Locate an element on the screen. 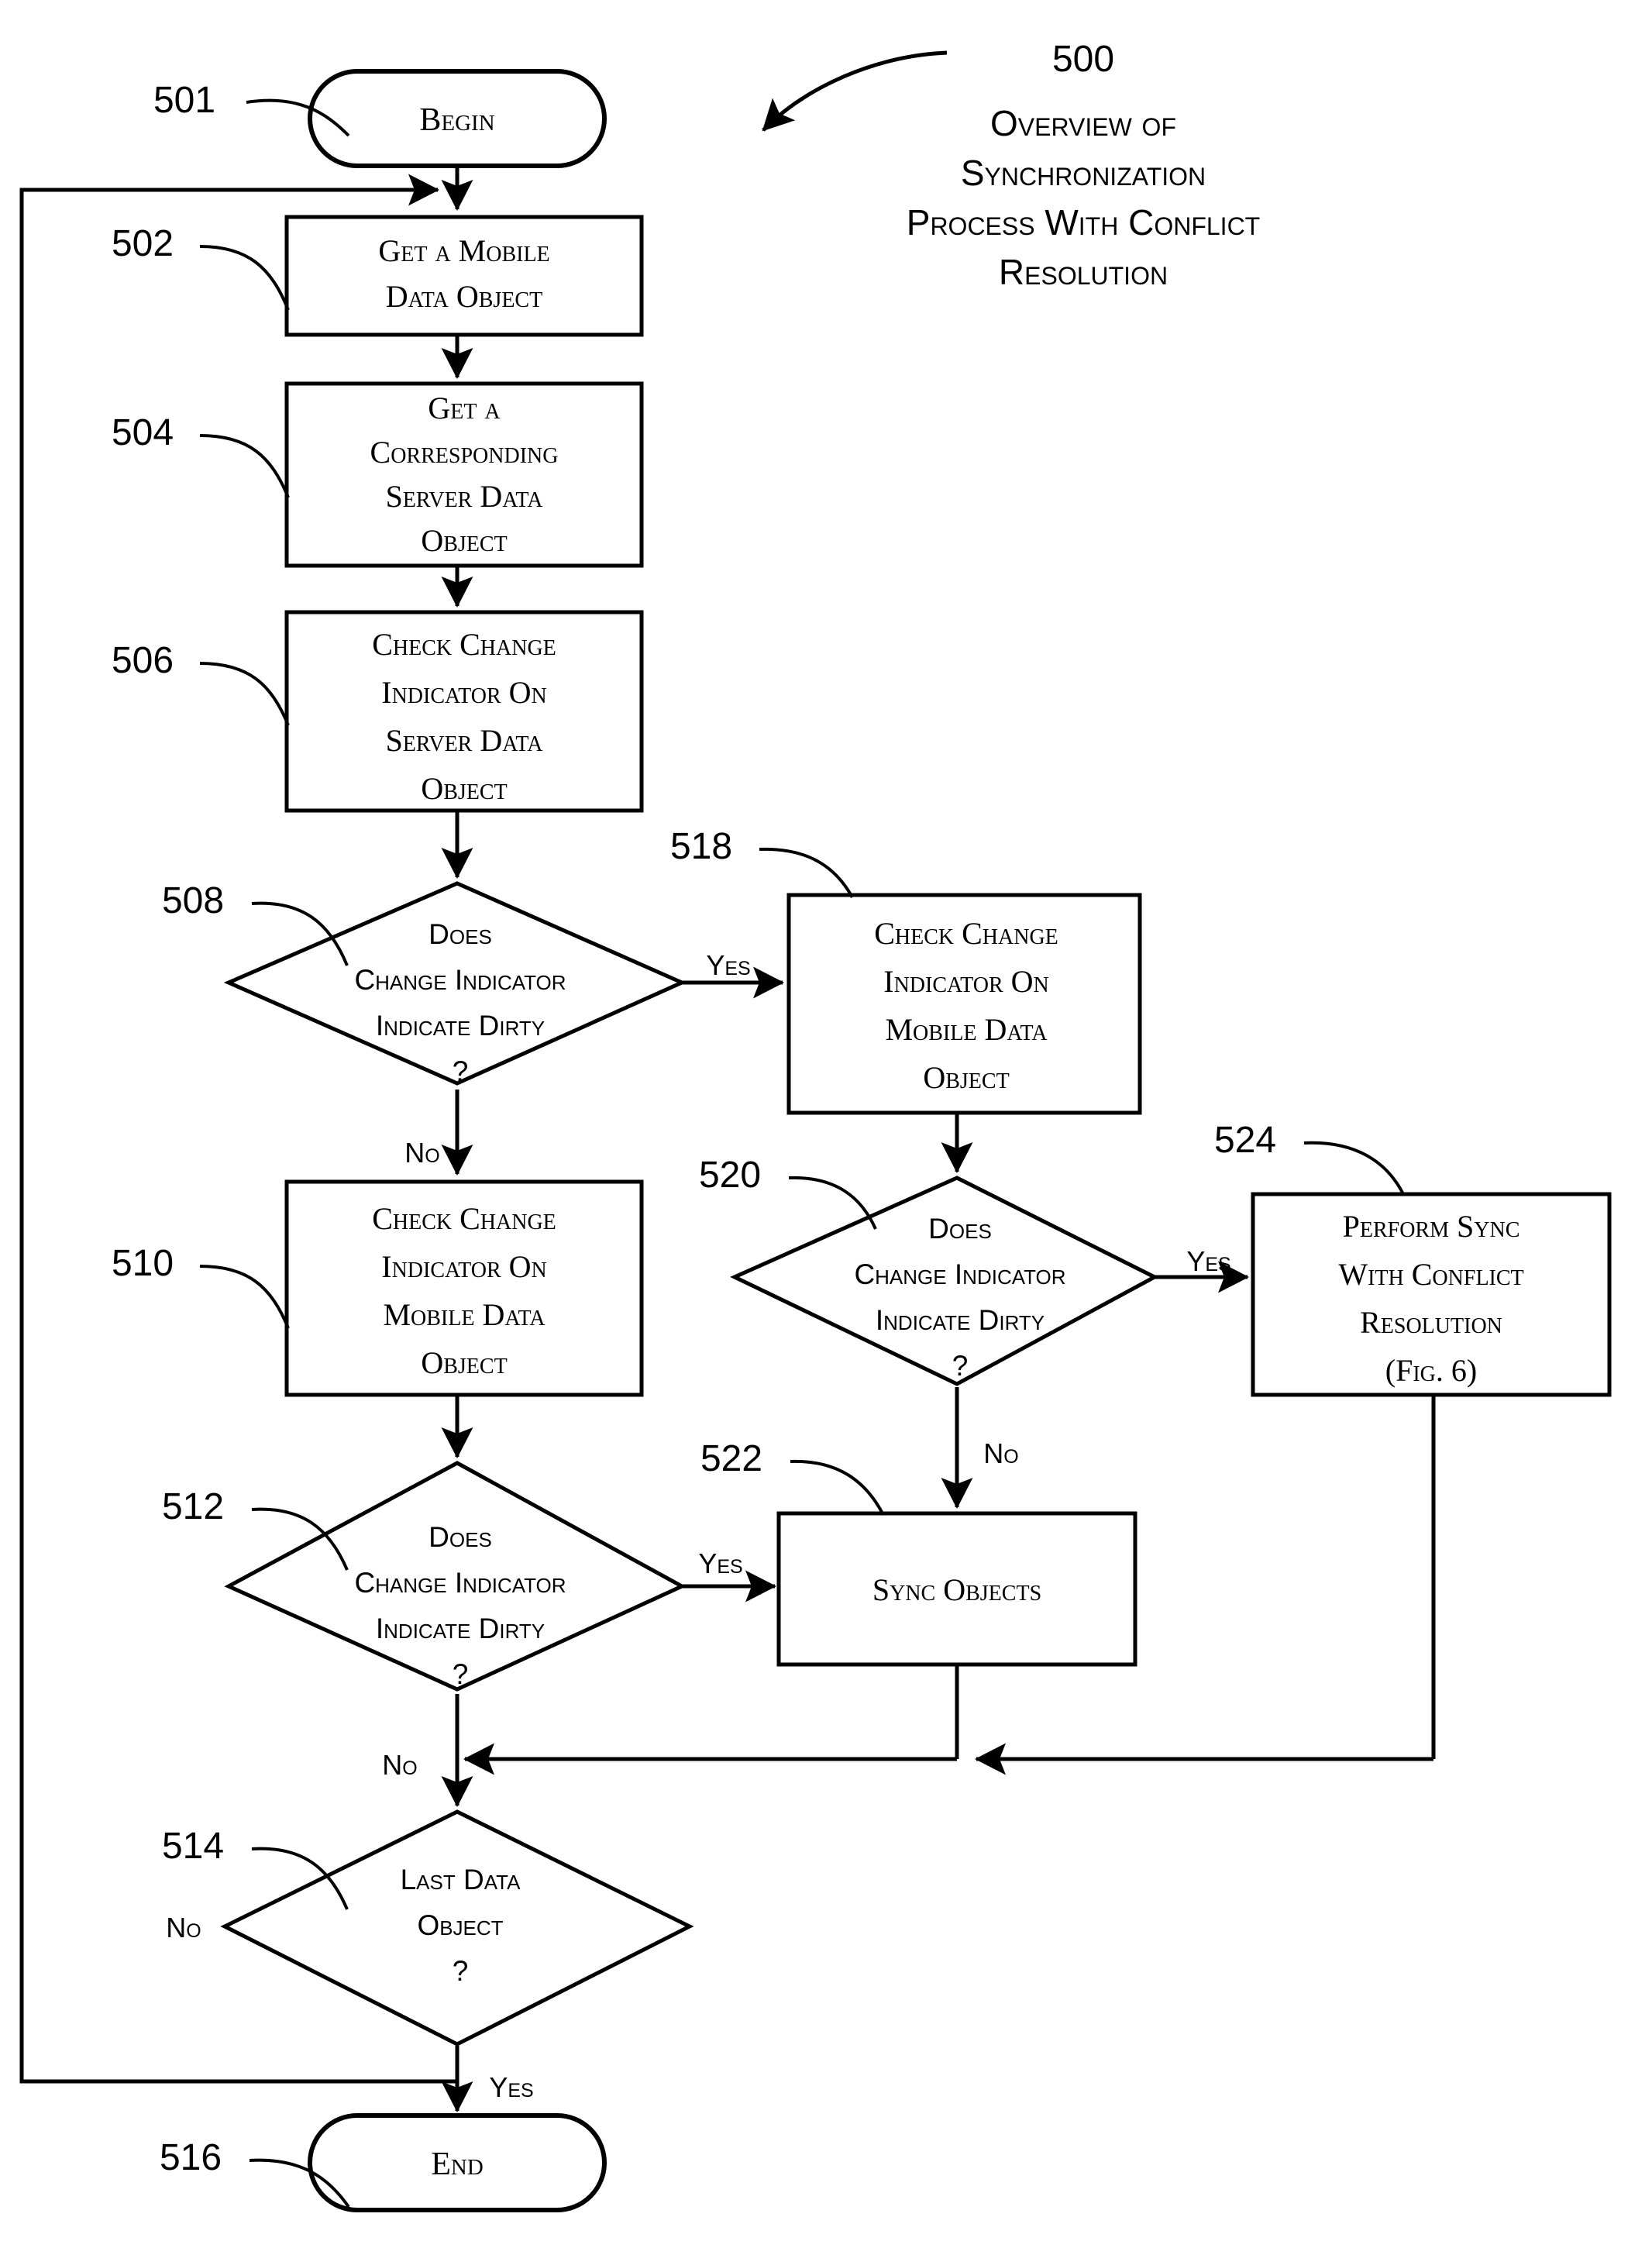  node-518-line-3: Mobile Data is located at coordinates (966, 1029).